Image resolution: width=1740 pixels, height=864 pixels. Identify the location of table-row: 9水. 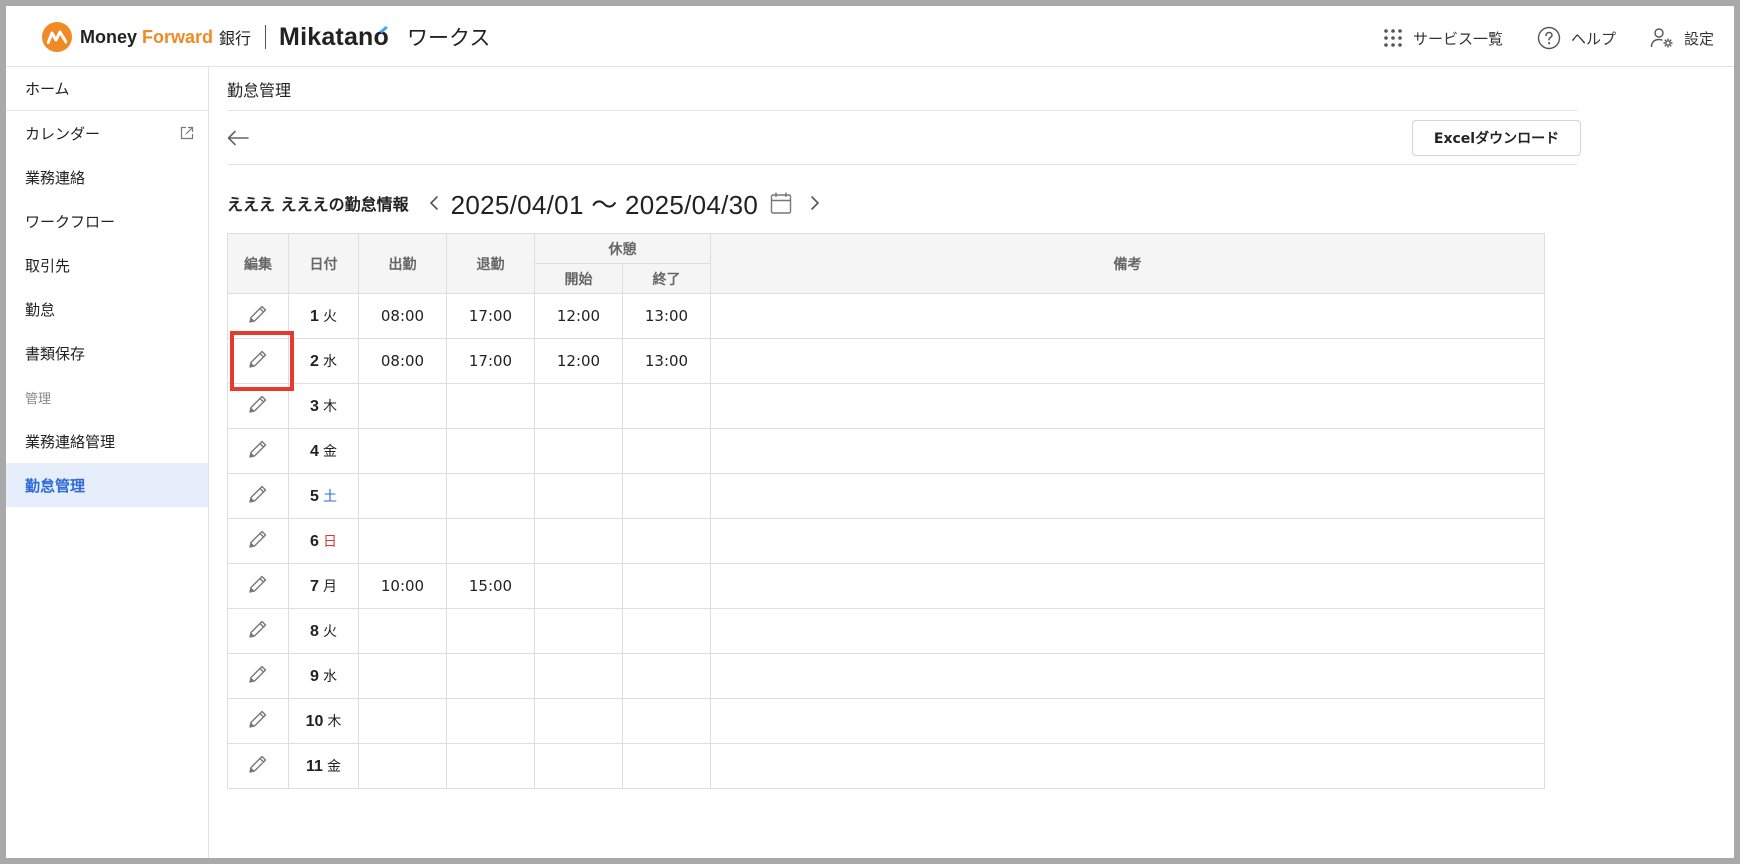
(886, 676).